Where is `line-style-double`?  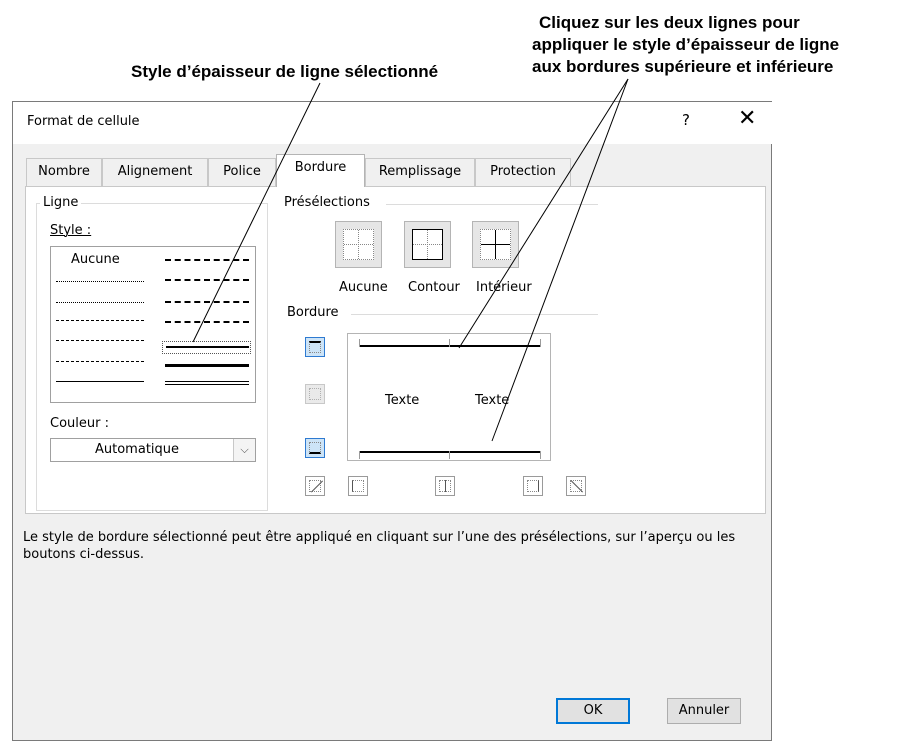 line-style-double is located at coordinates (207, 383).